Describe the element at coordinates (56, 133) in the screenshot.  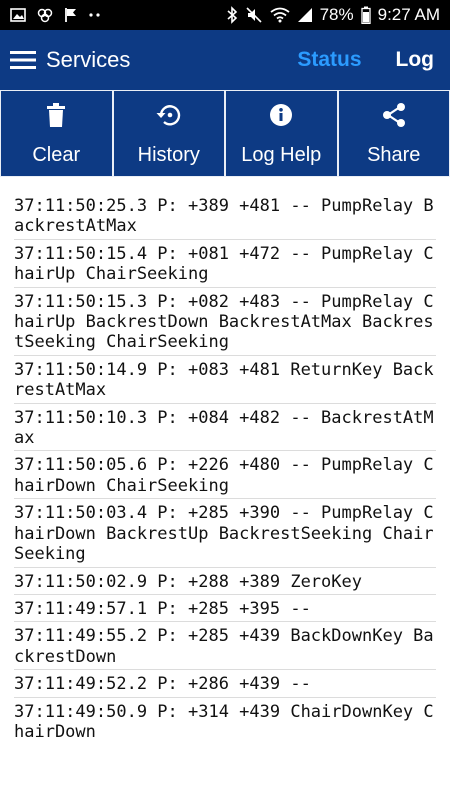
I see `clear-button: Clear` at that location.